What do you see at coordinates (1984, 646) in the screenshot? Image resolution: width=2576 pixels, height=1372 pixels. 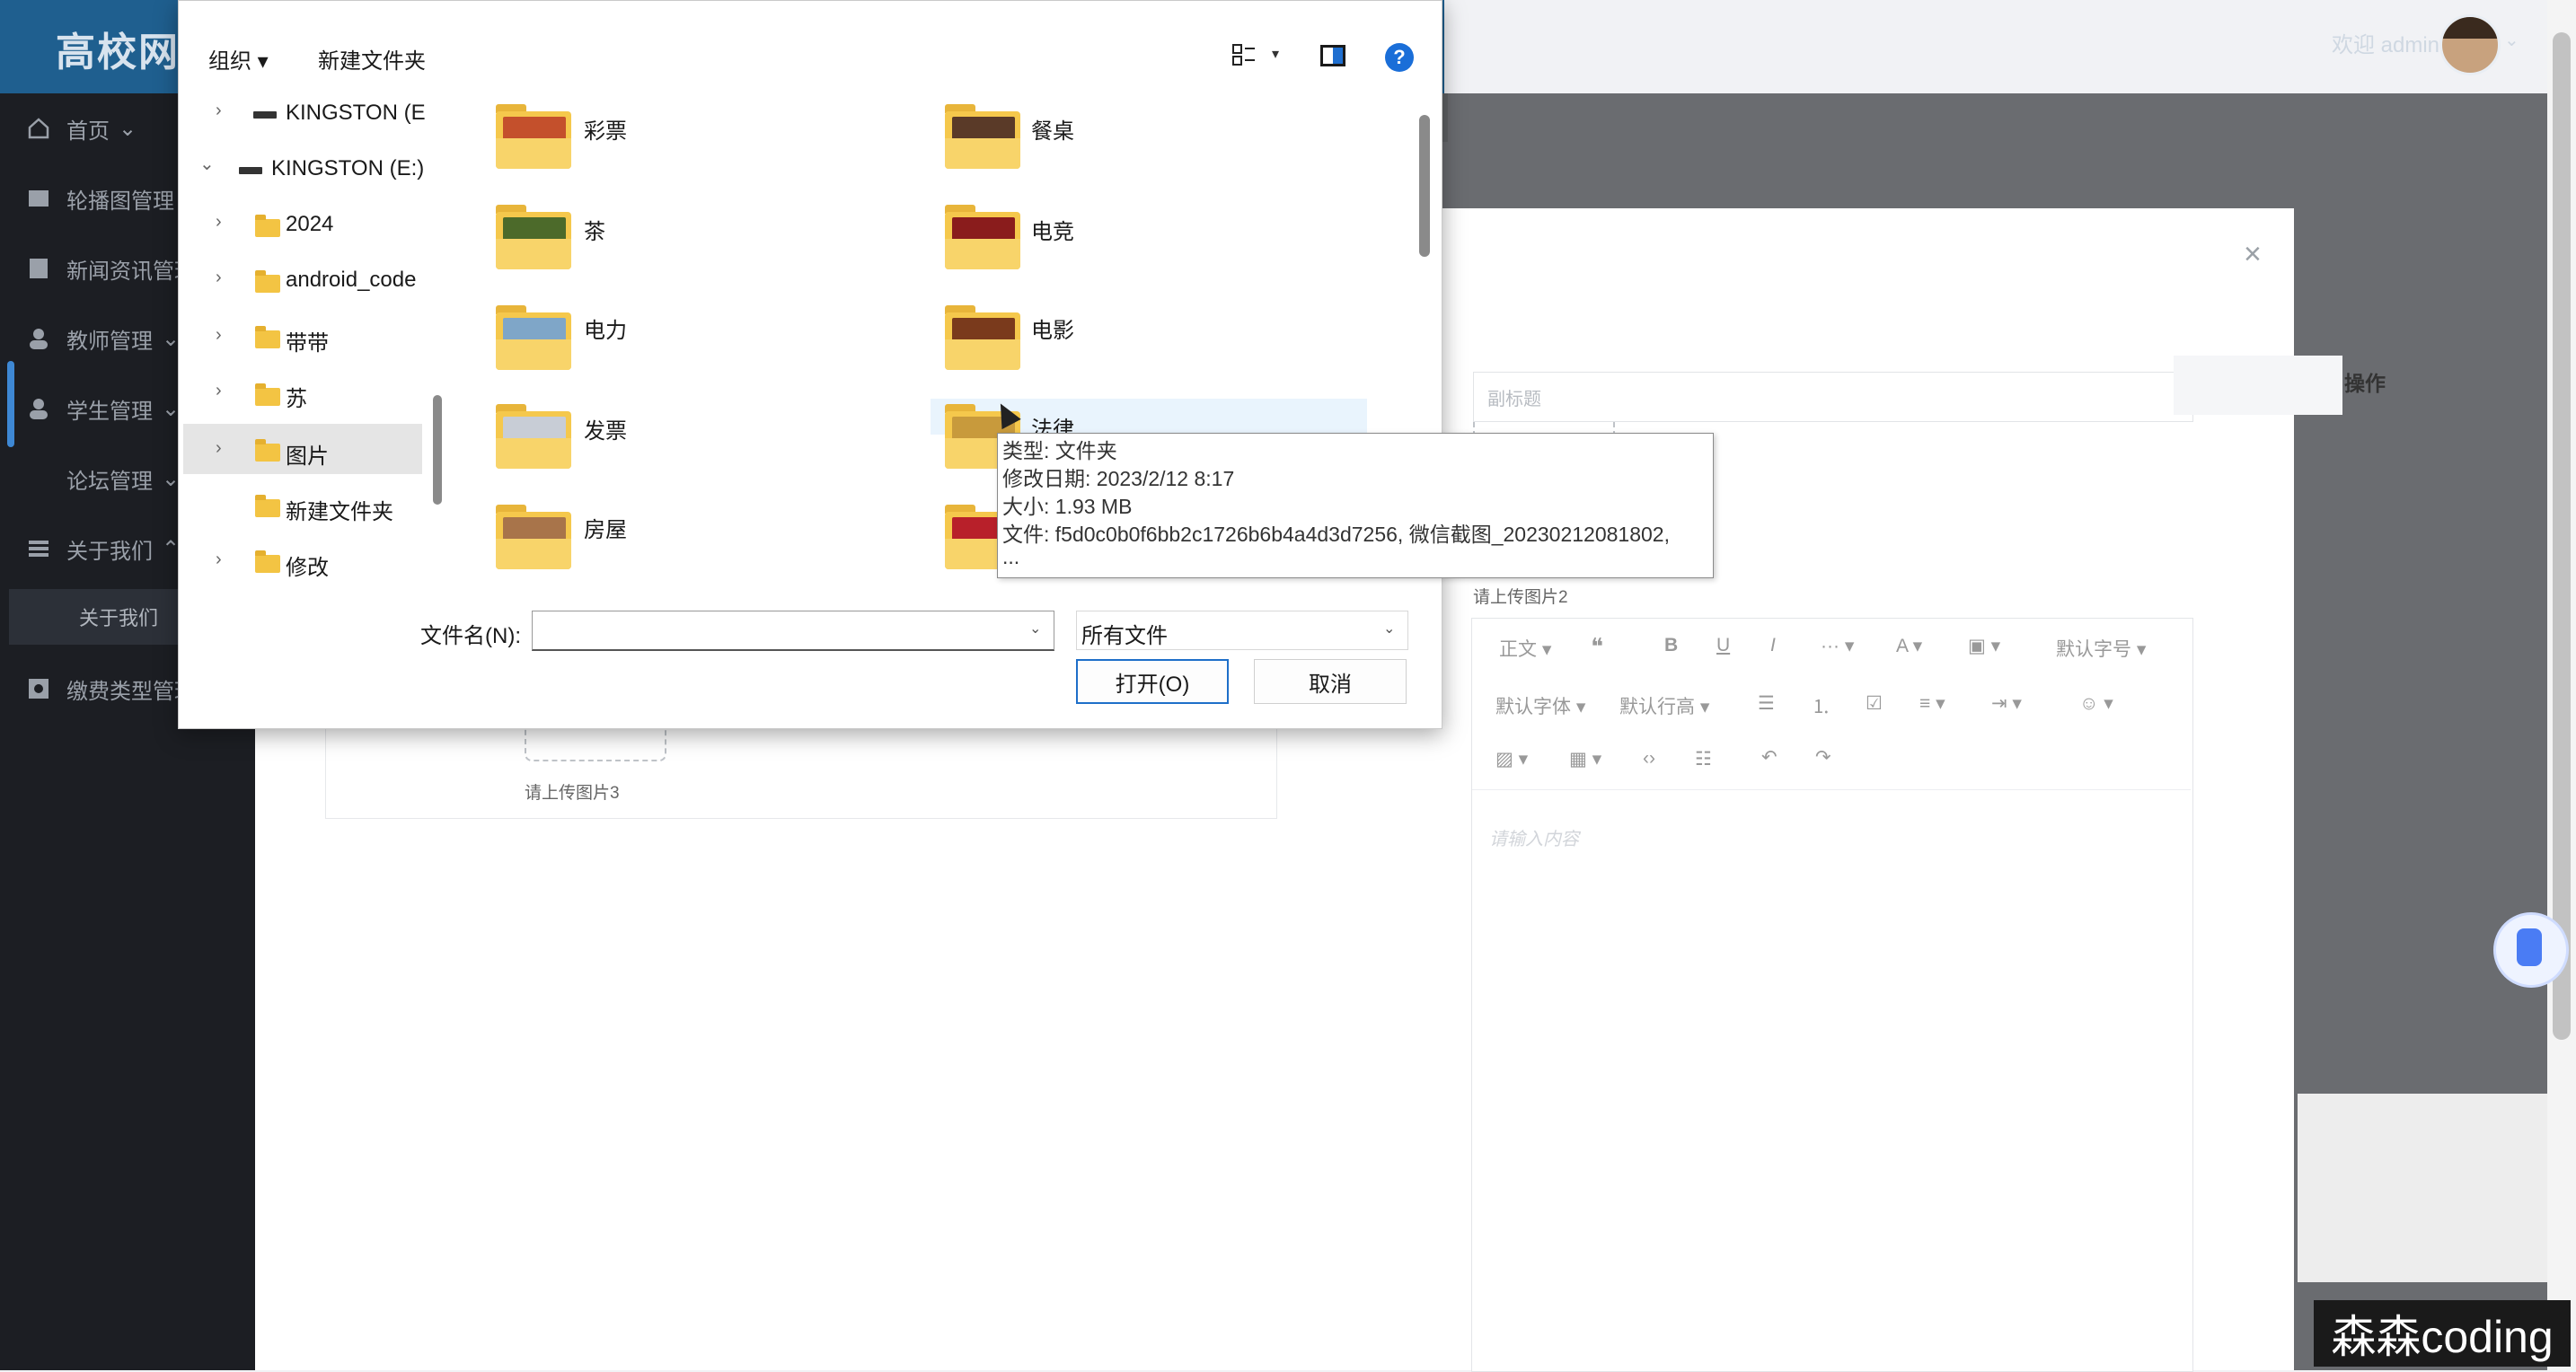 I see `background-color-icon: ▣ ▾` at bounding box center [1984, 646].